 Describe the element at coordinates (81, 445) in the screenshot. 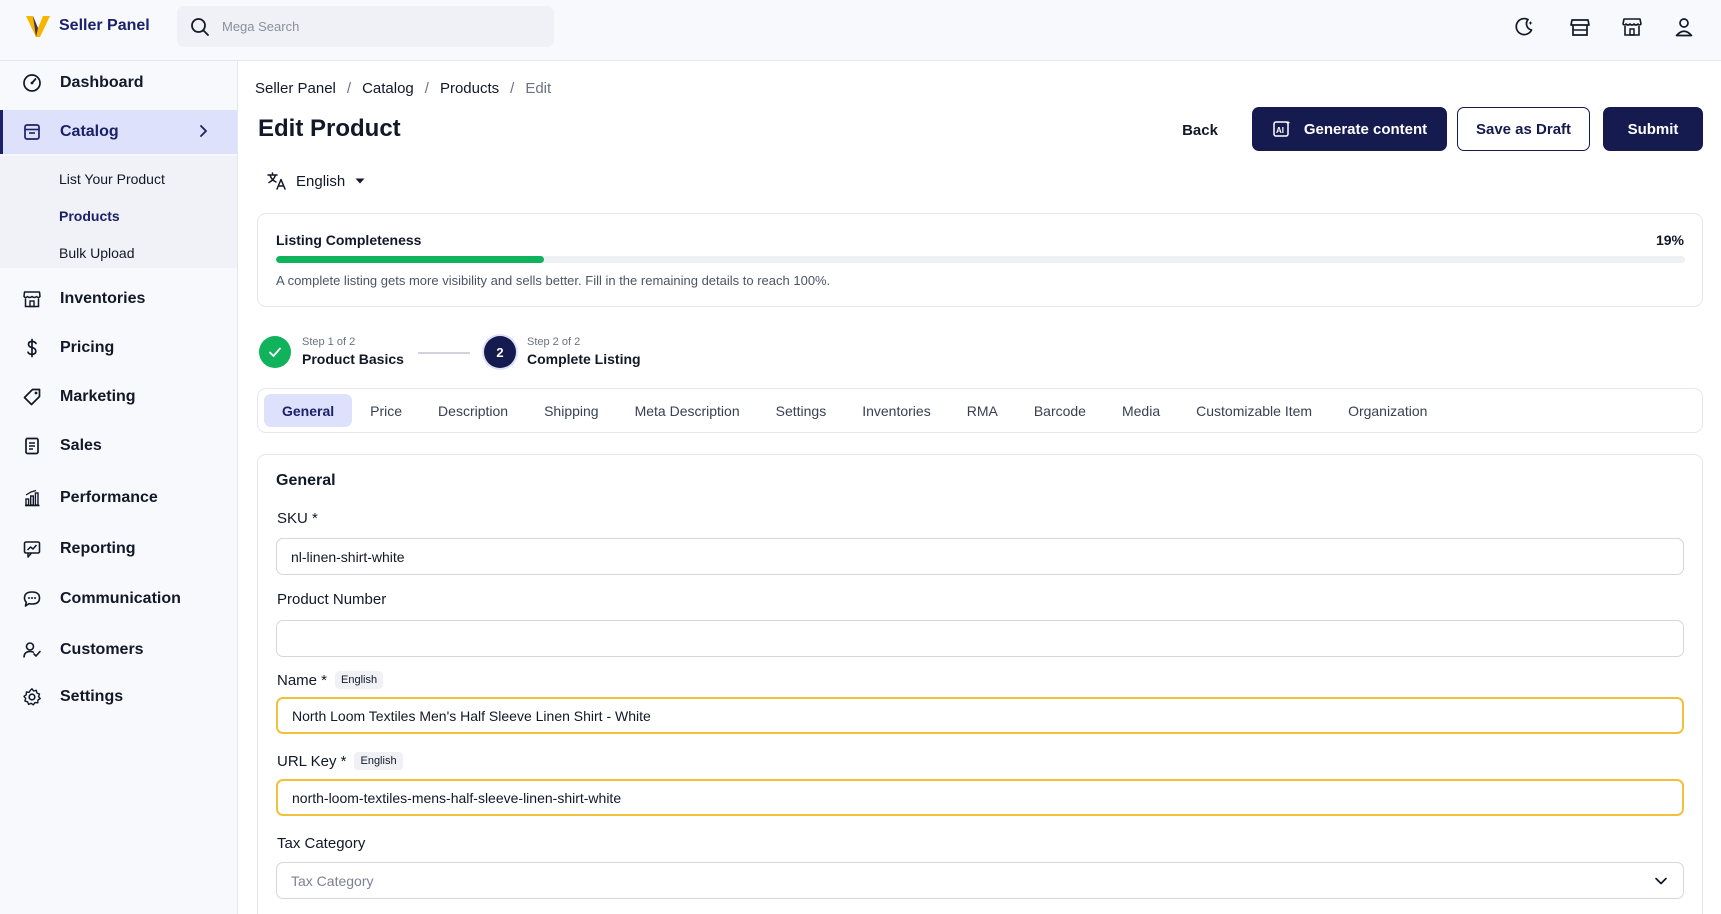

I see `sidebar-item-label: Sales` at that location.